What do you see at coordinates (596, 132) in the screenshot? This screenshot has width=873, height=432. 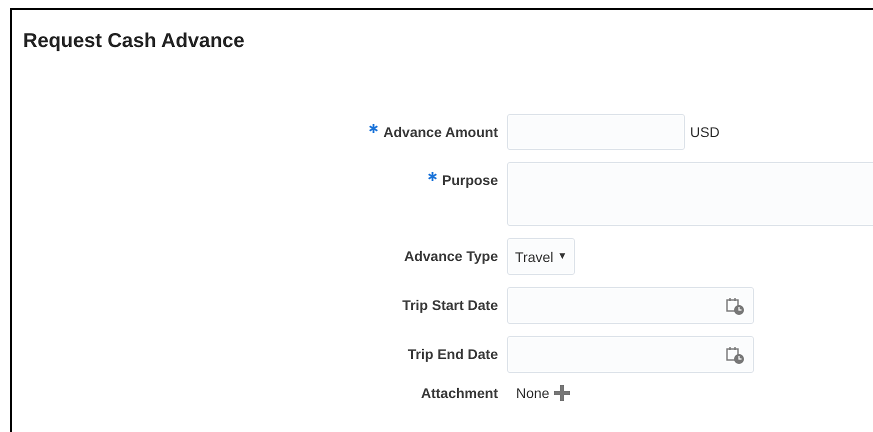 I see `amount-field` at bounding box center [596, 132].